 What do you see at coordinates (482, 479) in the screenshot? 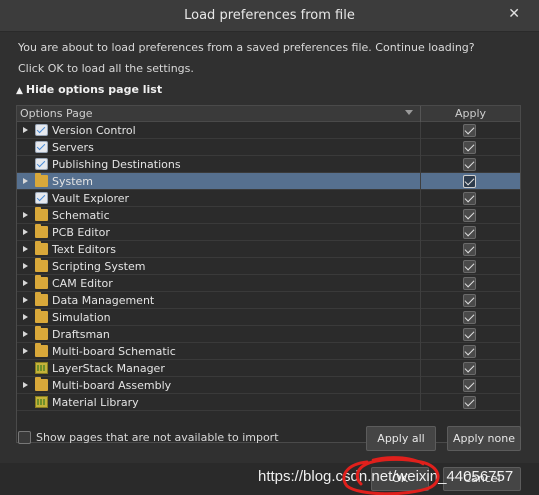
I see `cancel-button: Cancel` at bounding box center [482, 479].